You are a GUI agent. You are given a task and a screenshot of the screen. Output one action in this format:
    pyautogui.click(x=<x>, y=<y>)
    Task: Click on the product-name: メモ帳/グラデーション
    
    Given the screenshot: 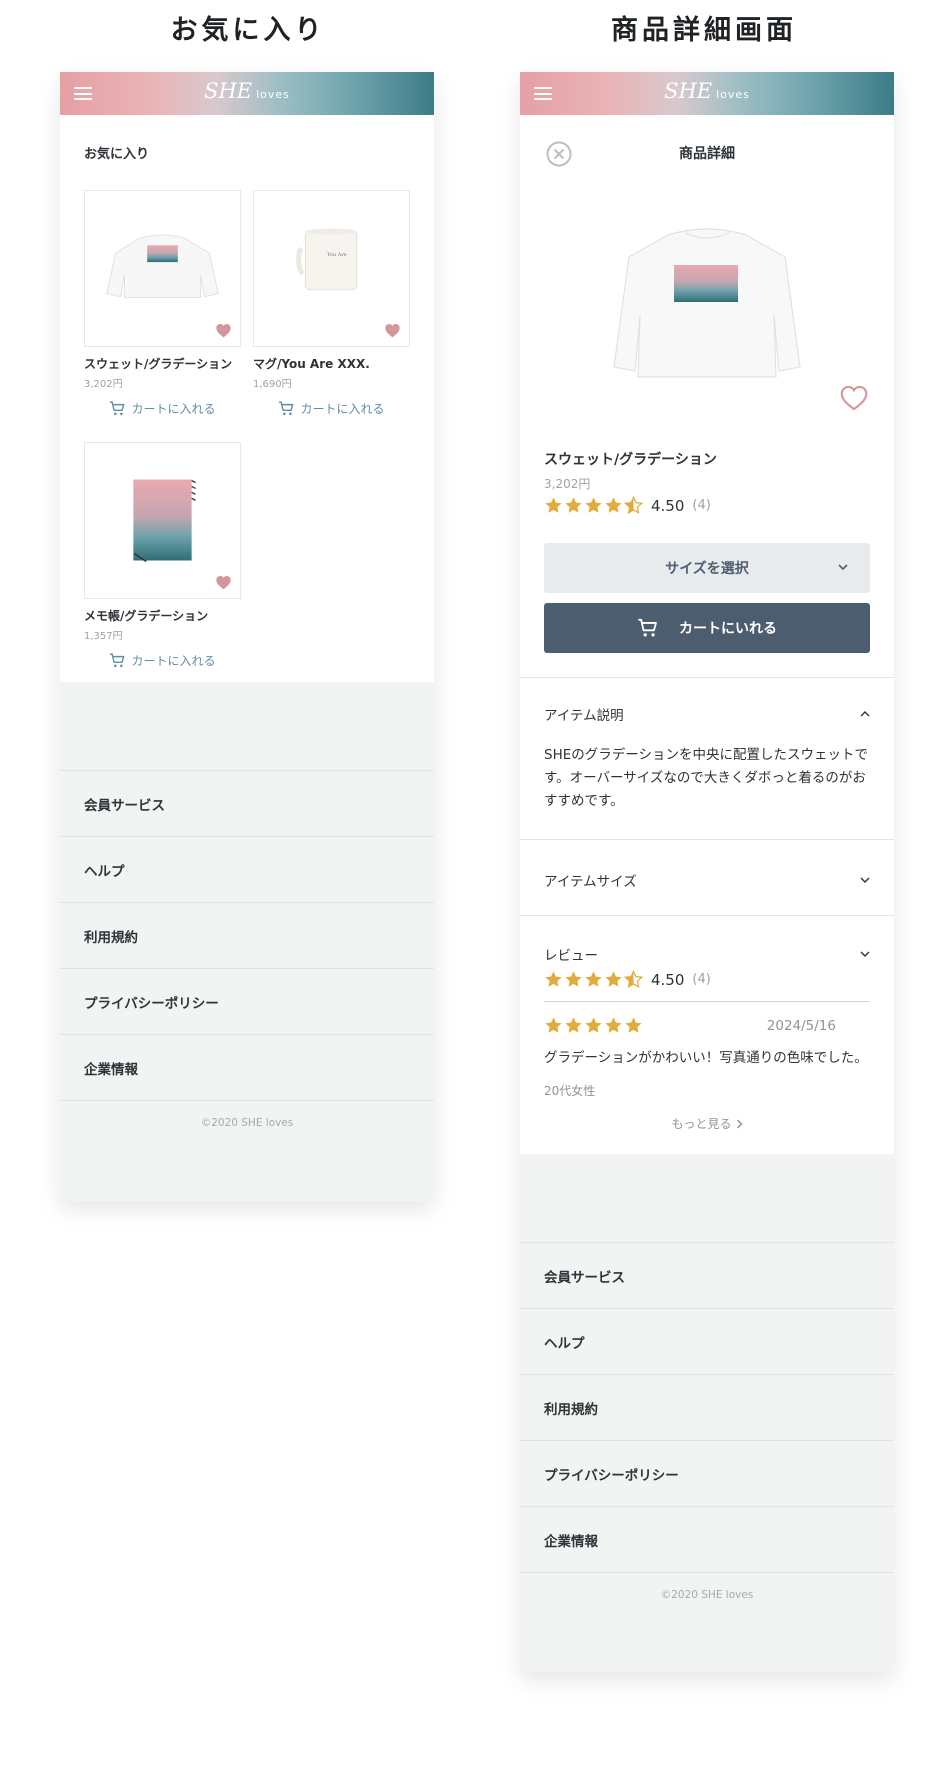 What is the action you would take?
    pyautogui.click(x=162, y=615)
    